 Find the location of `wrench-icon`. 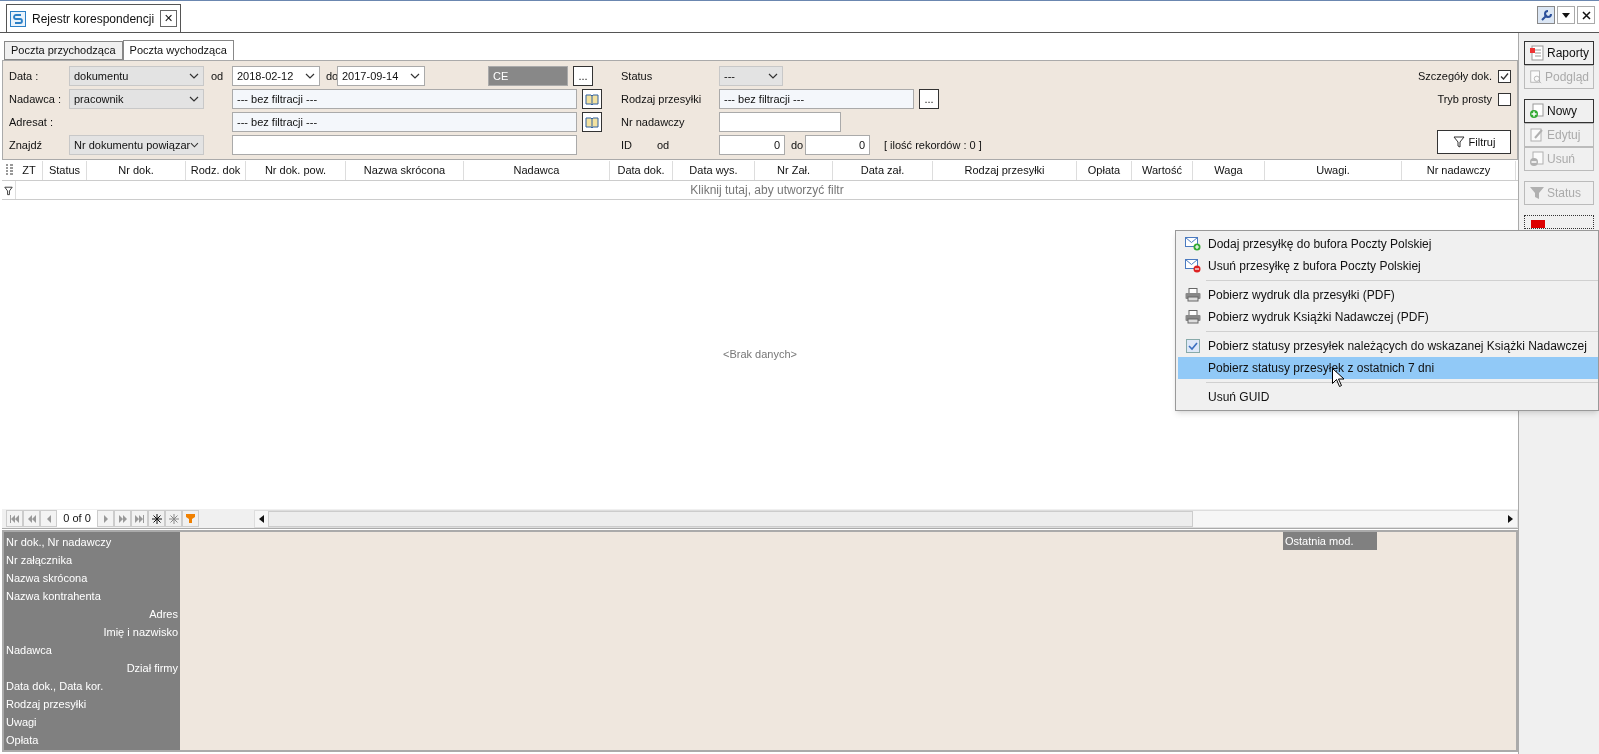

wrench-icon is located at coordinates (1546, 15).